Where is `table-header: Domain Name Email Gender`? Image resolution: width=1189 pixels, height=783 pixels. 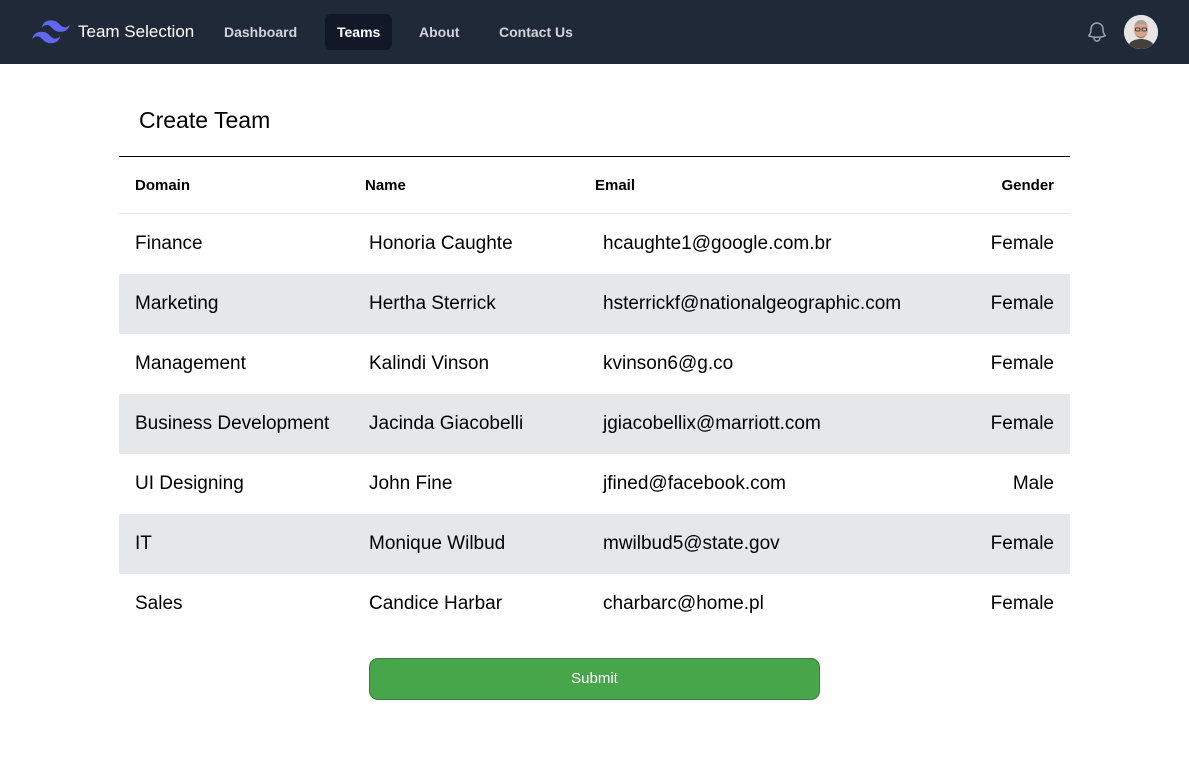
table-header: Domain Name Email Gender is located at coordinates (594, 185).